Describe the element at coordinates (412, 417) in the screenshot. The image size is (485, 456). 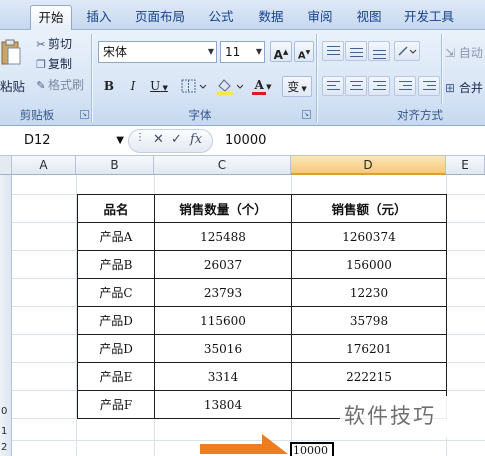
I see `watermark: 软件技巧` at that location.